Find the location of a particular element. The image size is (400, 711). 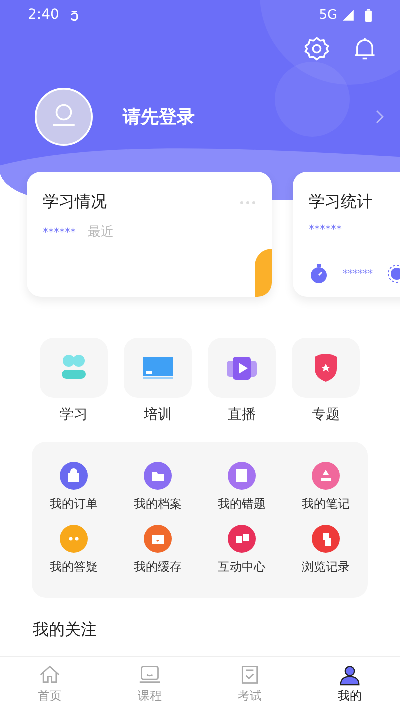

avatar-icon is located at coordinates (64, 117).